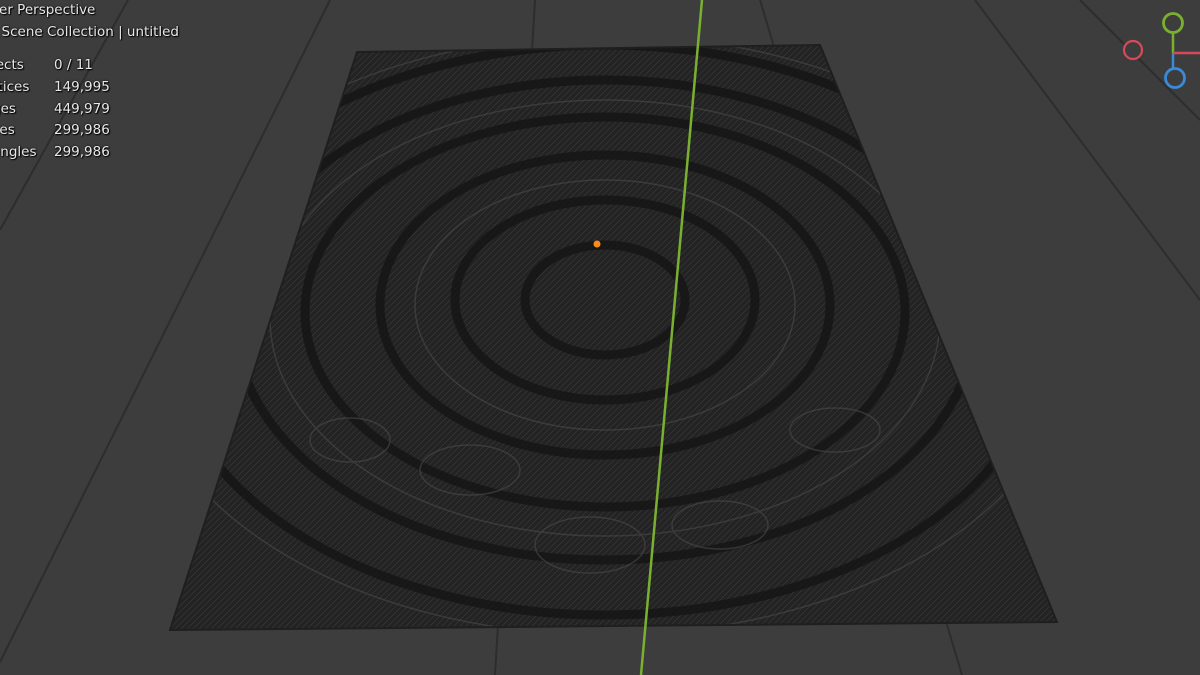 The width and height of the screenshot is (1200, 675). What do you see at coordinates (597, 244) in the screenshot?
I see `object-origin` at bounding box center [597, 244].